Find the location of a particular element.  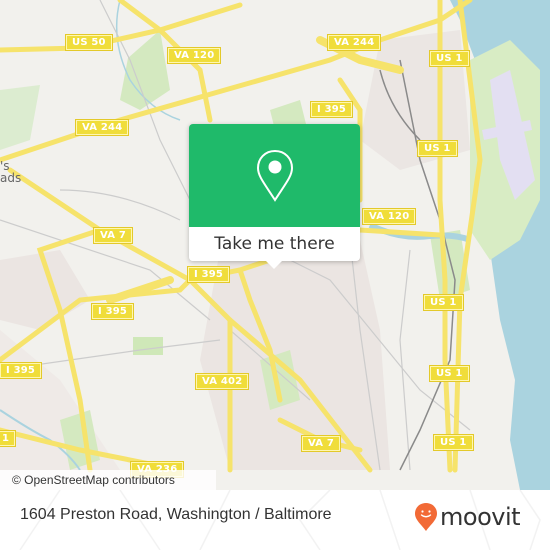

take-me-there-button: Take me there is located at coordinates (274, 244).